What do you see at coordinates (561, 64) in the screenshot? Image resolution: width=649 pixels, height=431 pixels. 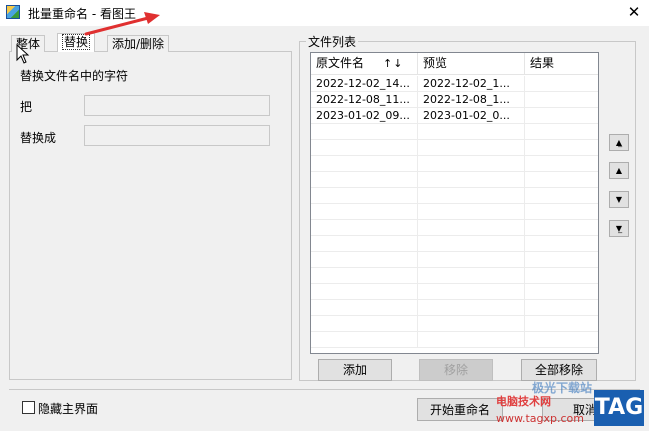 I see `column-result: 结果` at bounding box center [561, 64].